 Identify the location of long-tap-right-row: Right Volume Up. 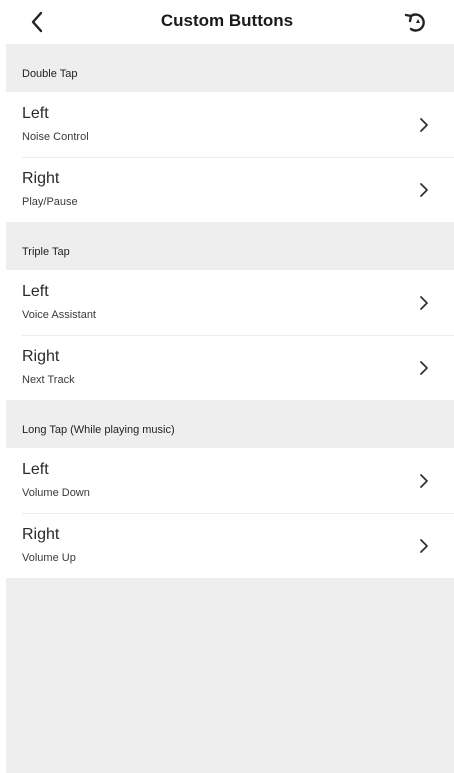
(230, 545).